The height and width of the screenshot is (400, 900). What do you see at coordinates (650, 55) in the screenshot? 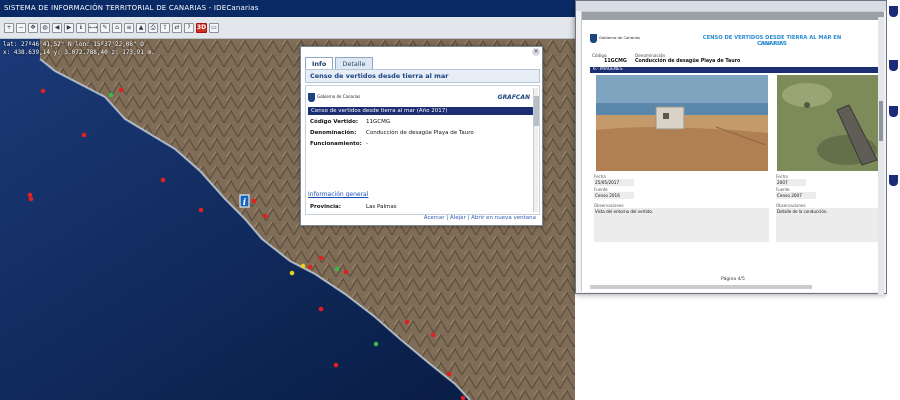
I see `doc-denominacion-label: Denominación` at bounding box center [650, 55].